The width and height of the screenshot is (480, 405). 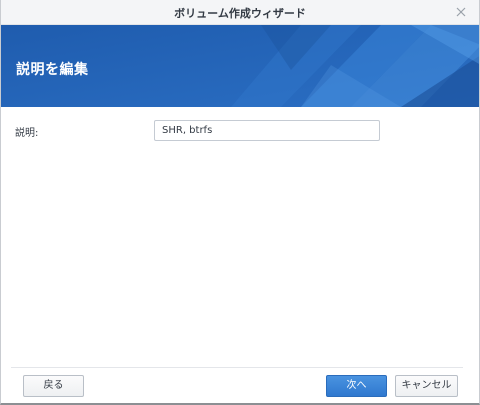 What do you see at coordinates (52, 70) in the screenshot?
I see `step-title: 説明を編集` at bounding box center [52, 70].